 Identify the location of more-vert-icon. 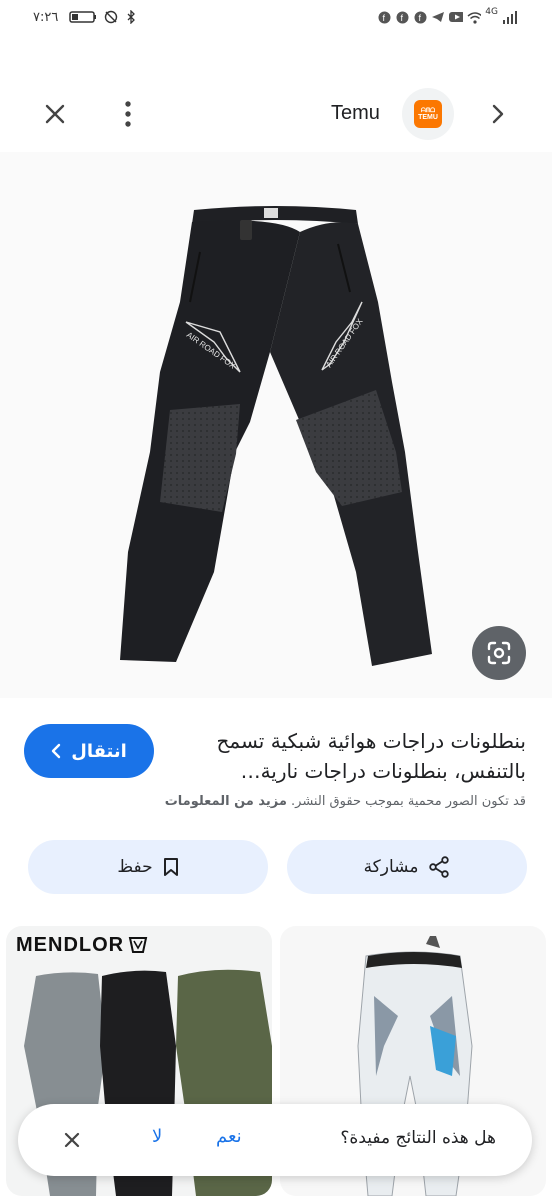
(128, 114).